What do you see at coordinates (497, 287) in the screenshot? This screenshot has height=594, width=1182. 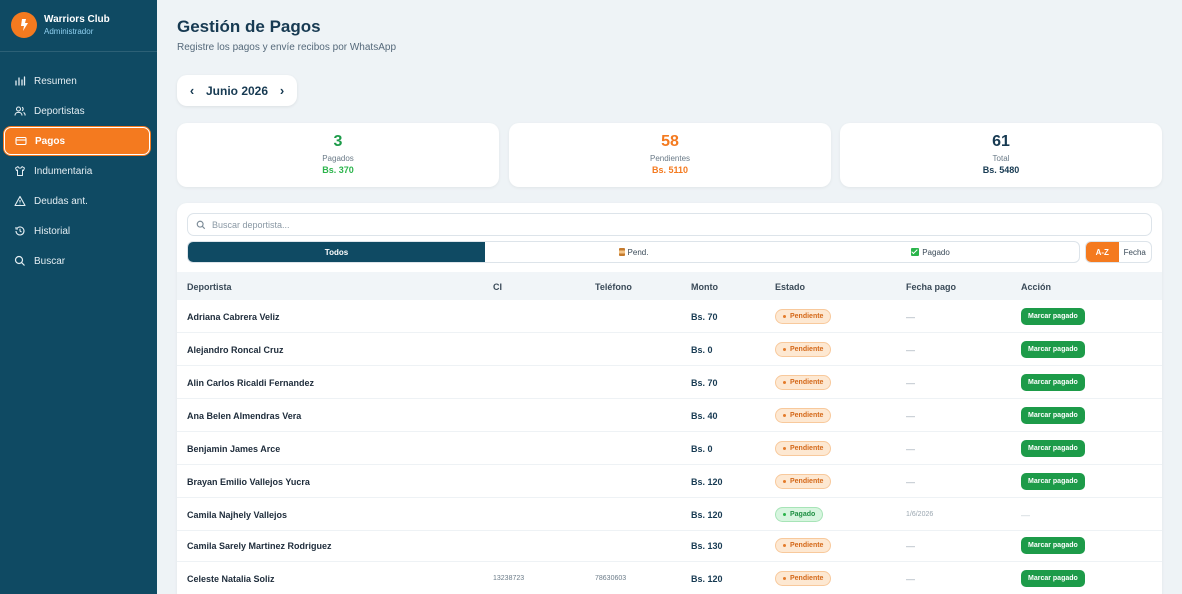 I see `header-ci: CI` at bounding box center [497, 287].